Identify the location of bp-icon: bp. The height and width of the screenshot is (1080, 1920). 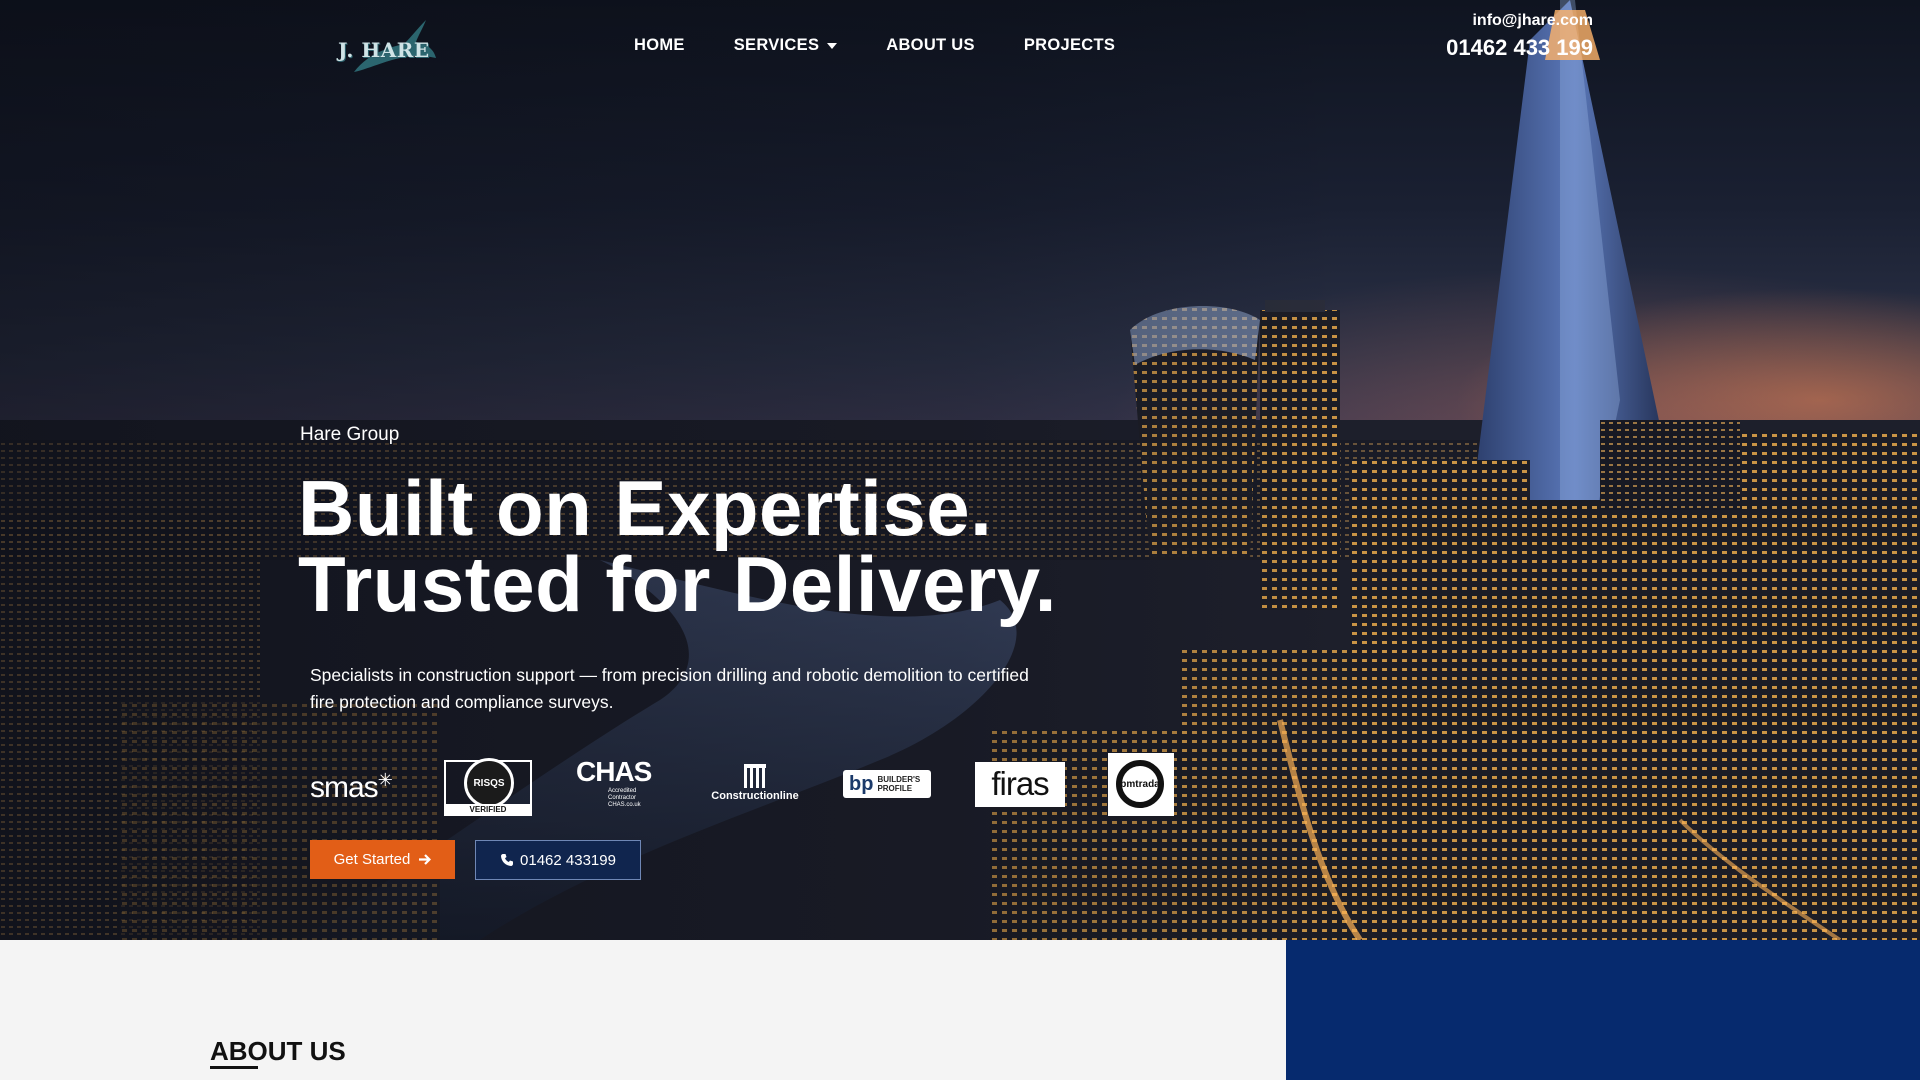
(861, 783).